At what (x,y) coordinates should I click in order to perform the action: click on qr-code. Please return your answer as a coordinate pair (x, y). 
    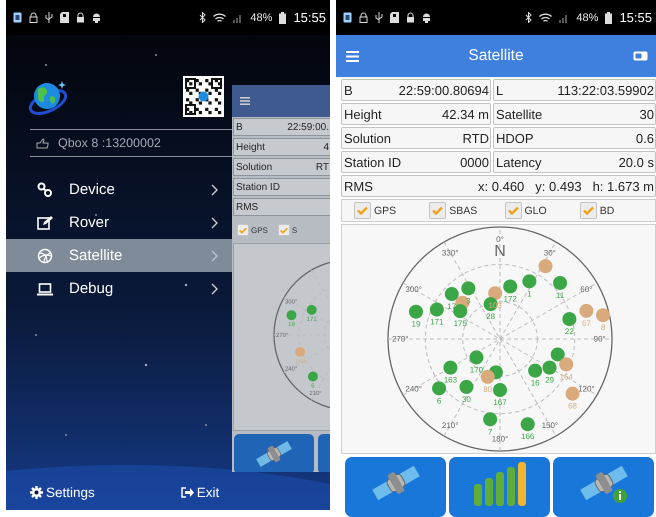
    Looking at the image, I should click on (203, 96).